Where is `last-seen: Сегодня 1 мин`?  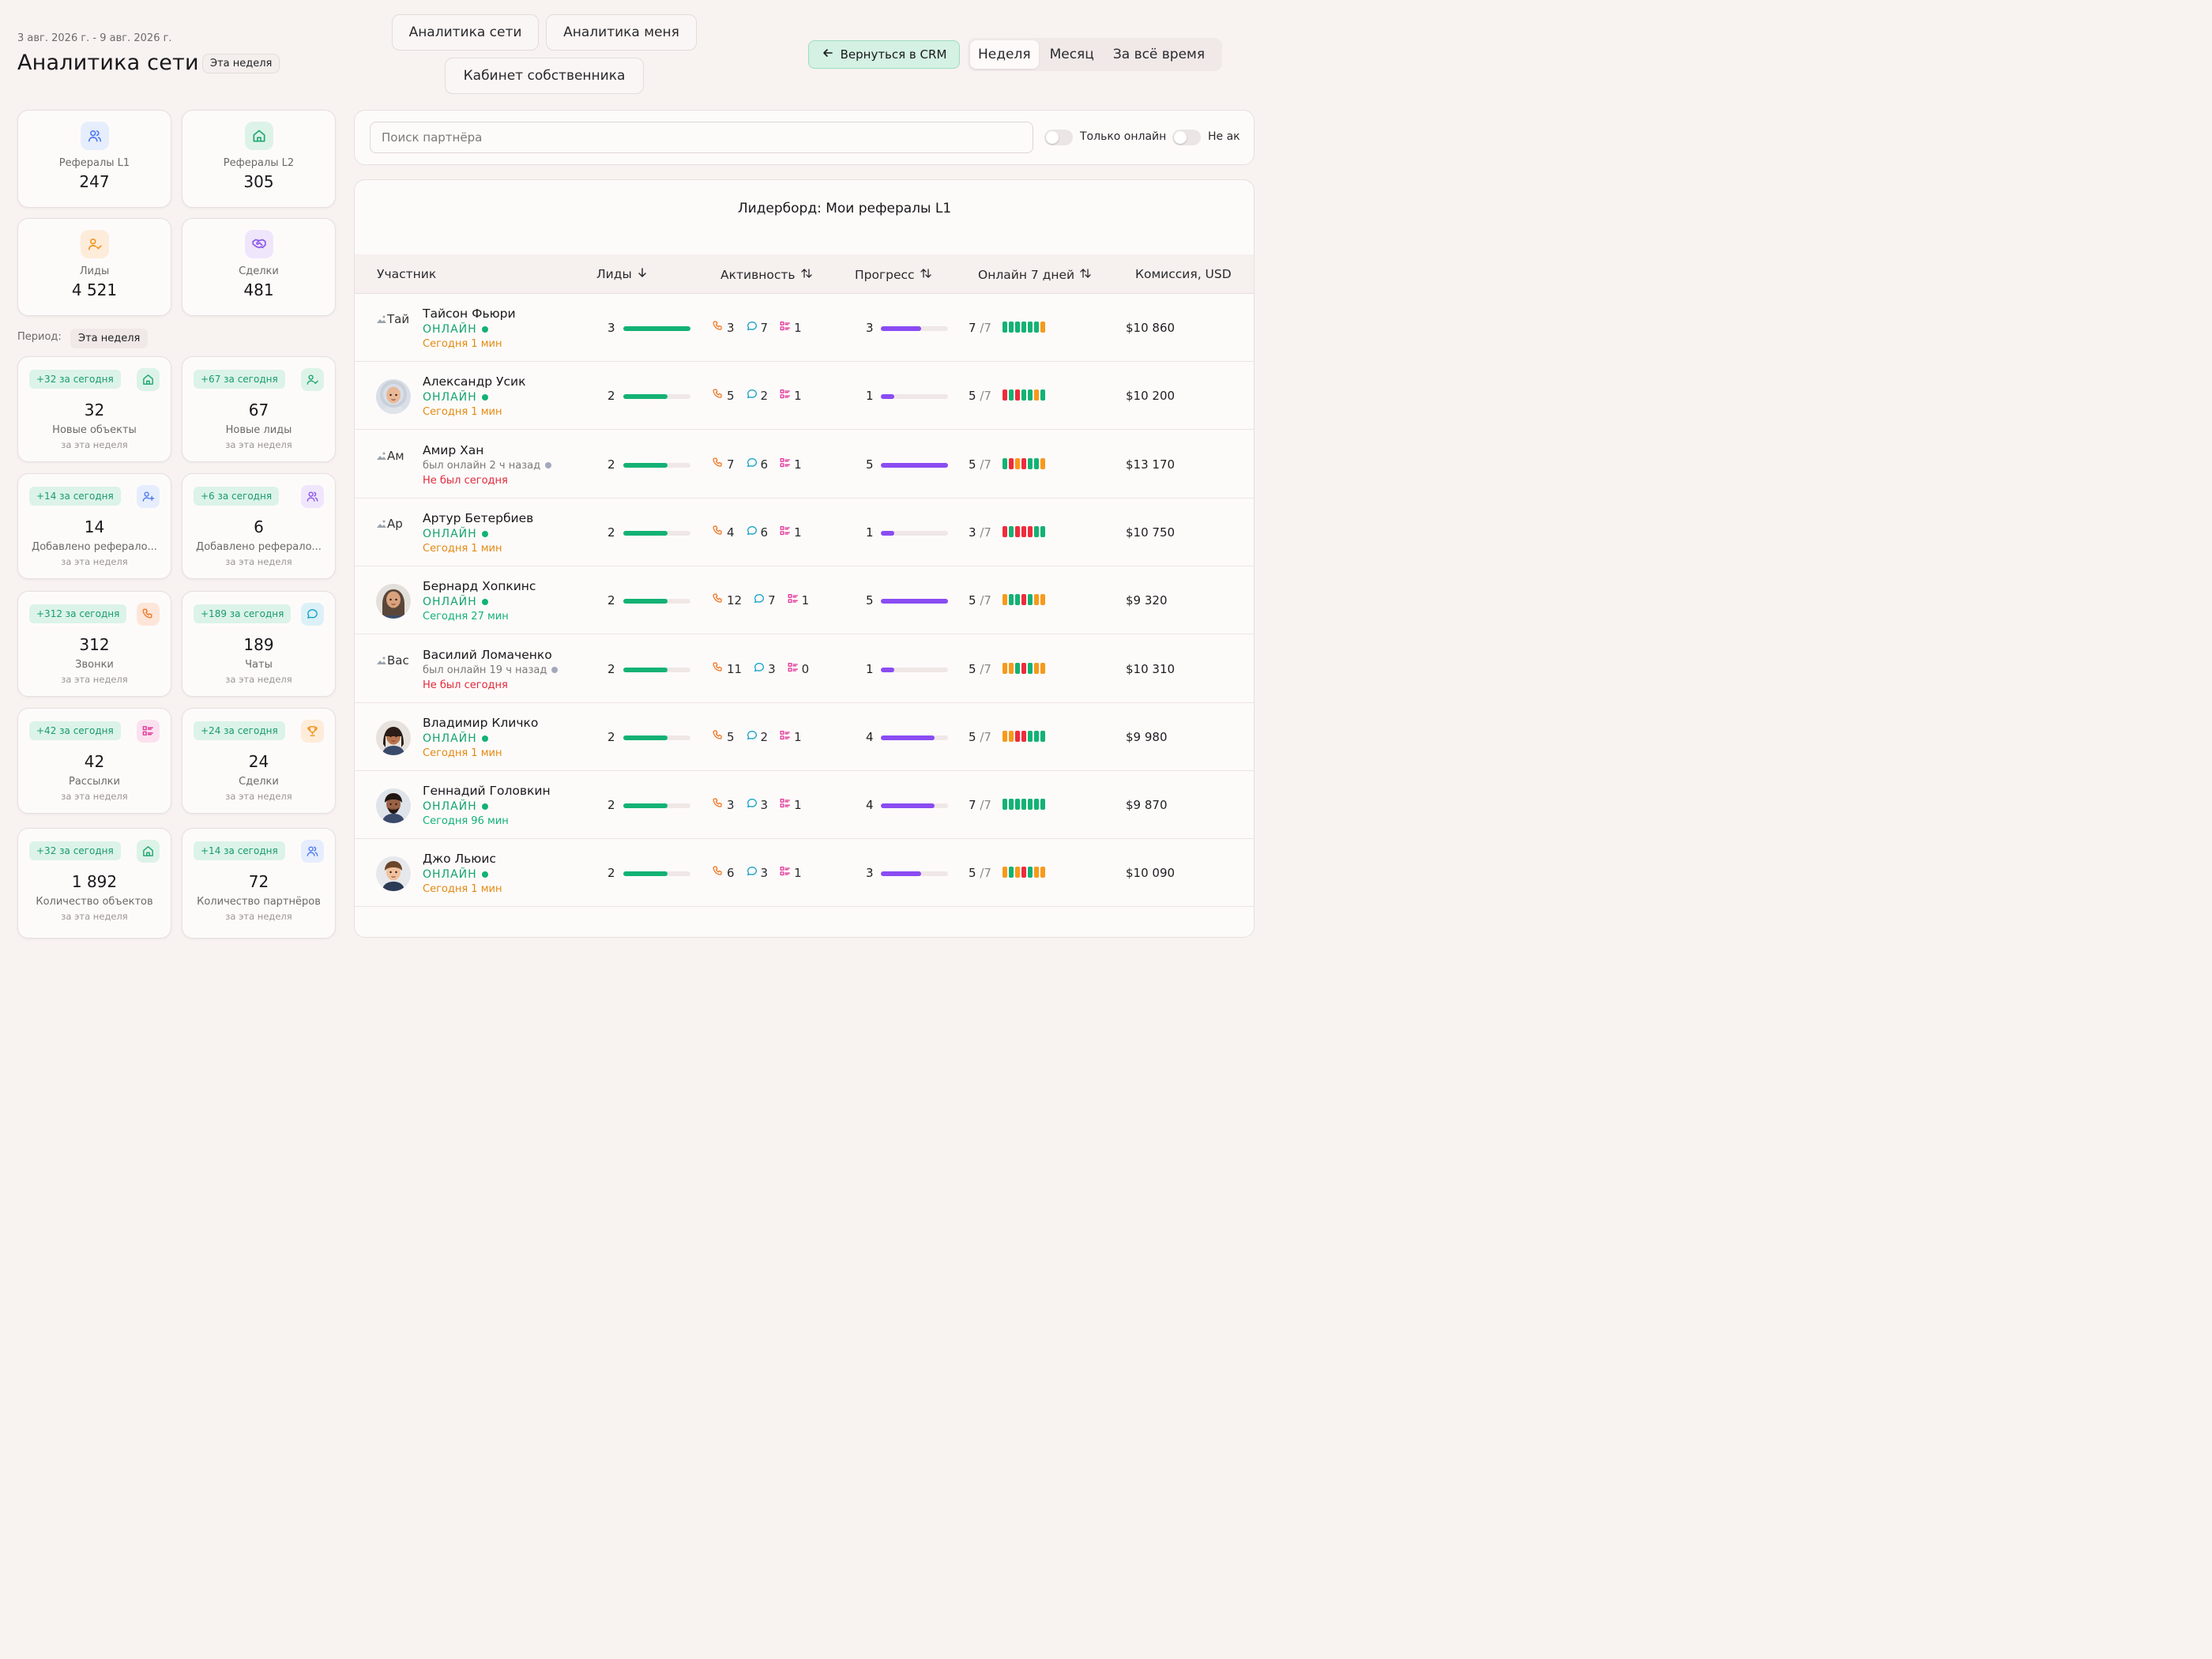
last-seen: Сегодня 1 мин is located at coordinates (462, 753).